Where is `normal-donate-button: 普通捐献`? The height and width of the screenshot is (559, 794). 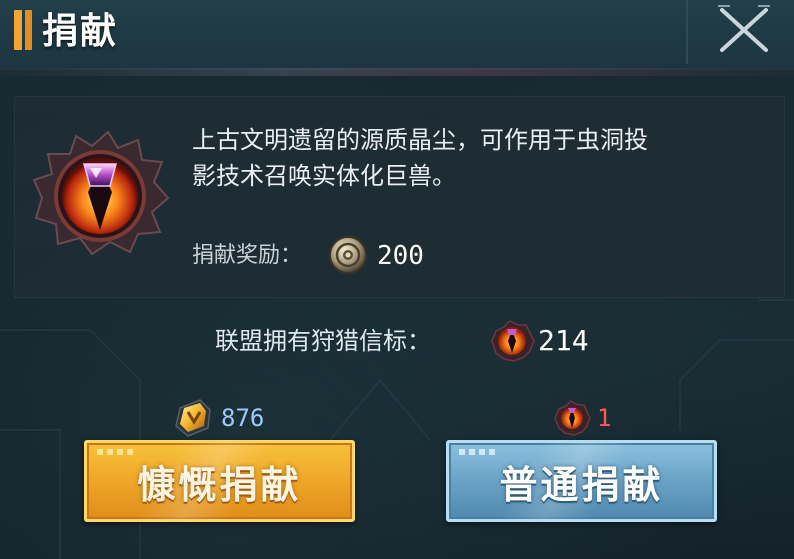 normal-donate-button: 普通捐献 is located at coordinates (581, 481).